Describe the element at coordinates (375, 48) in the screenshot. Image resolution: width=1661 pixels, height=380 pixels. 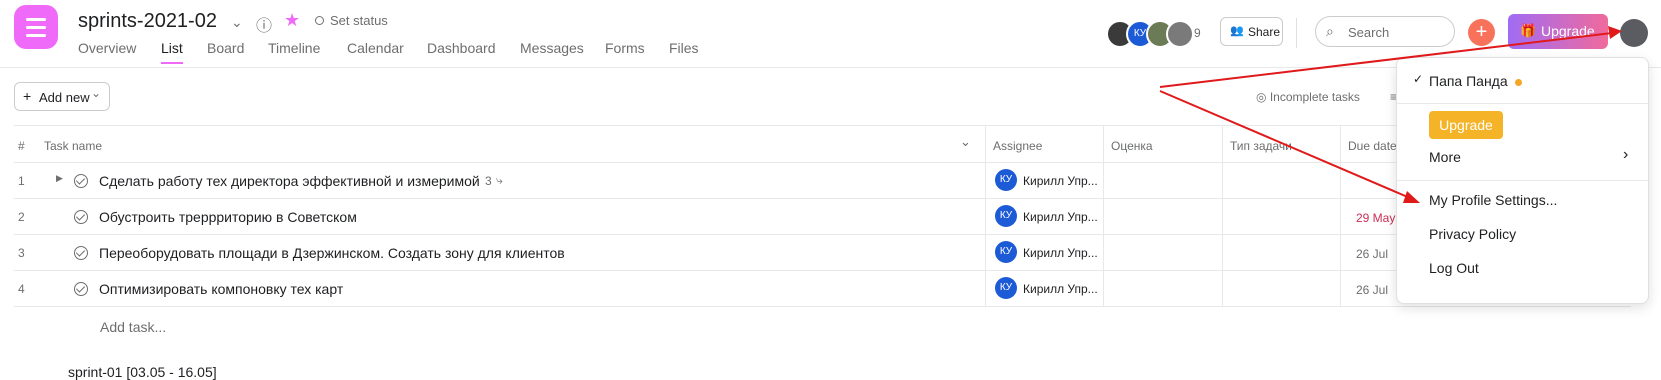
I see `tab-calendar: Calendar` at that location.